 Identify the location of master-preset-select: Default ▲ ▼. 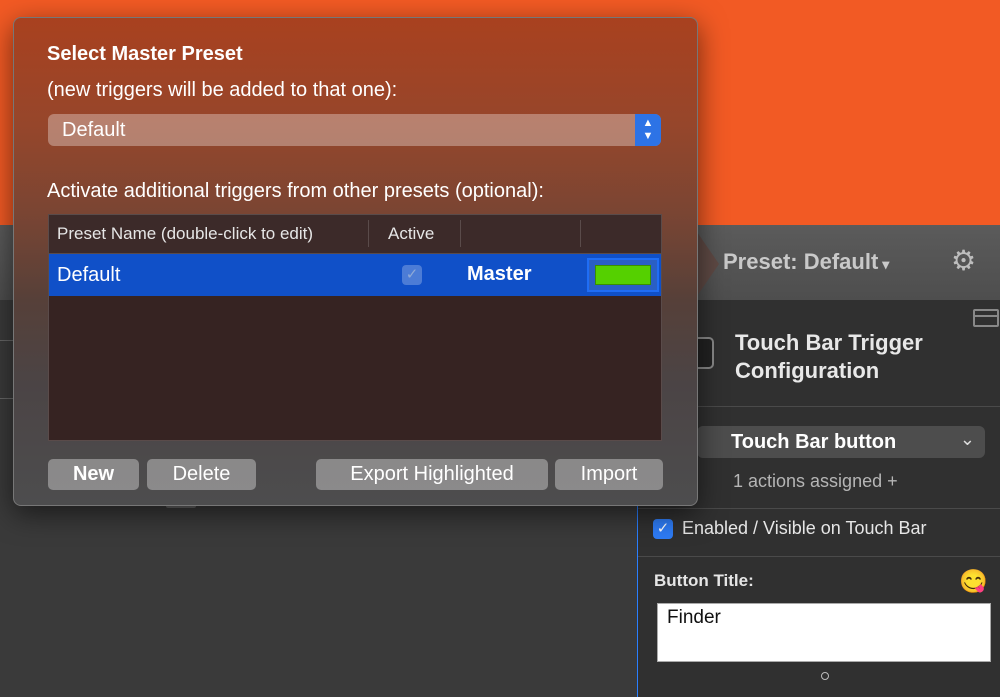
(354, 130).